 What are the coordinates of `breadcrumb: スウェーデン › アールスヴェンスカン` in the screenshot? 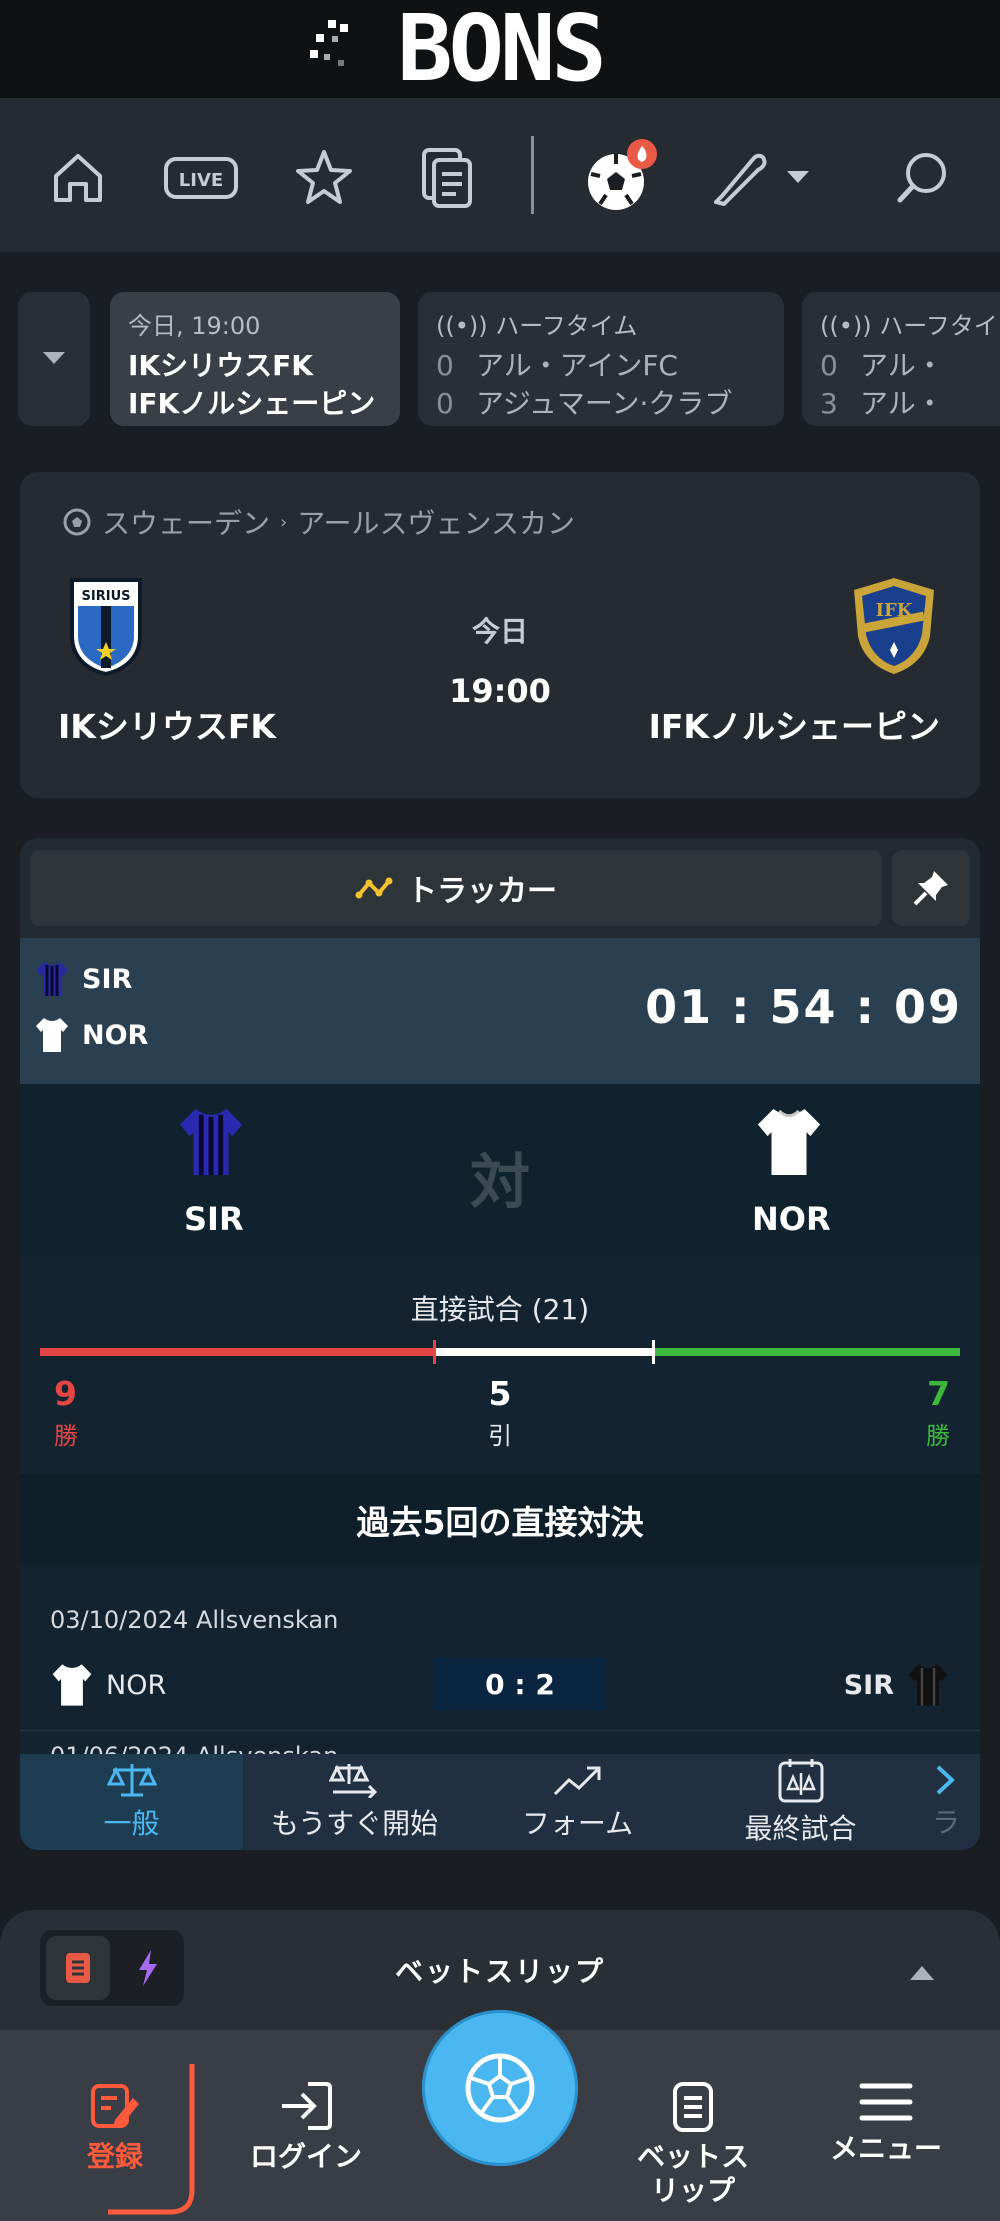 It's located at (318, 522).